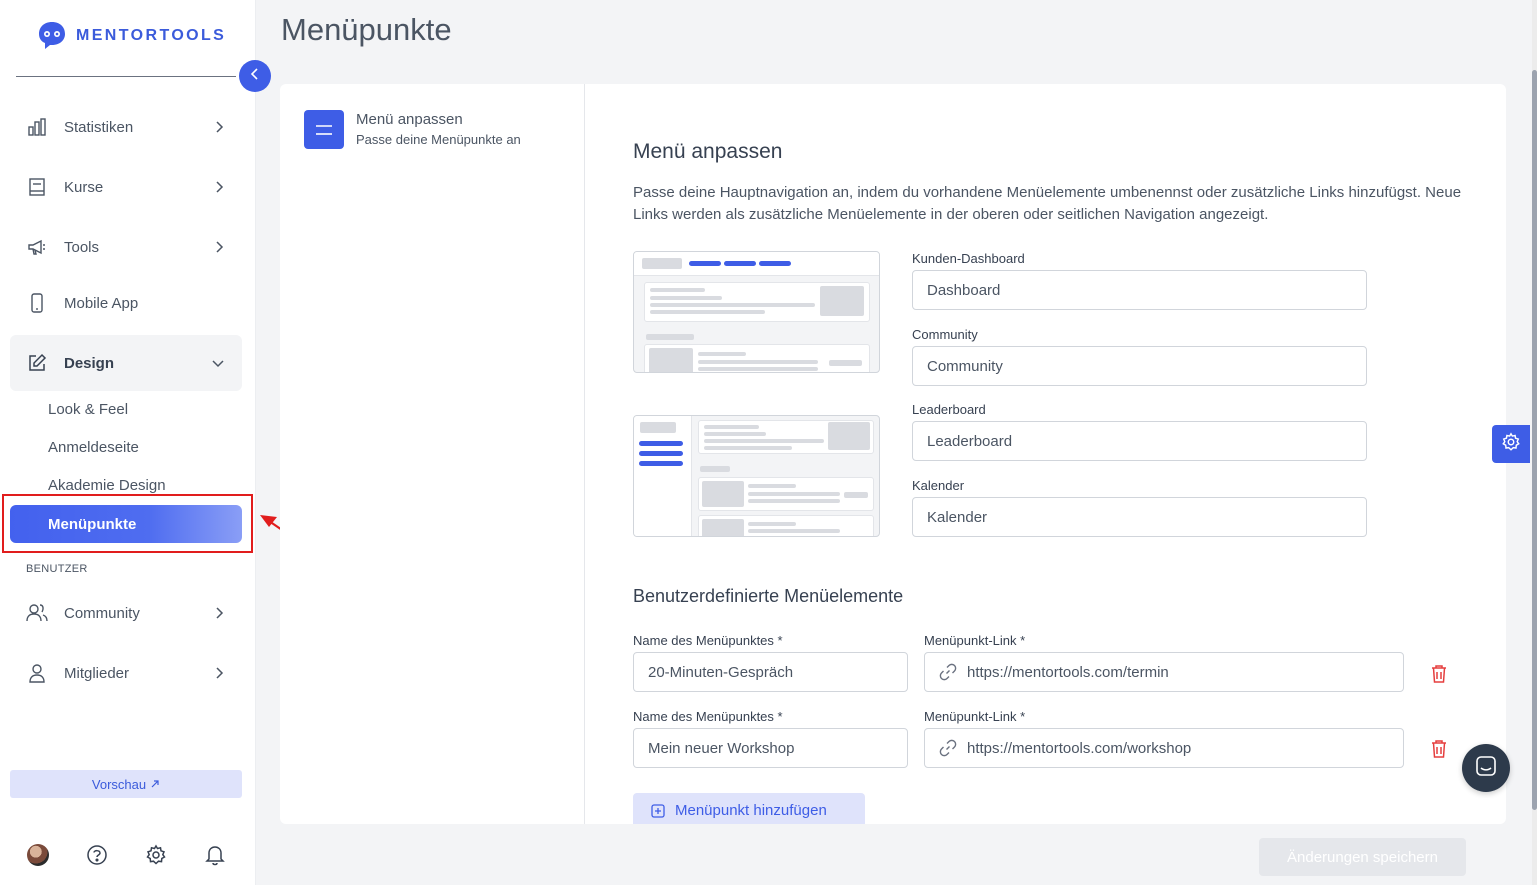  Describe the element at coordinates (97, 857) in the screenshot. I see `help-icon` at that location.